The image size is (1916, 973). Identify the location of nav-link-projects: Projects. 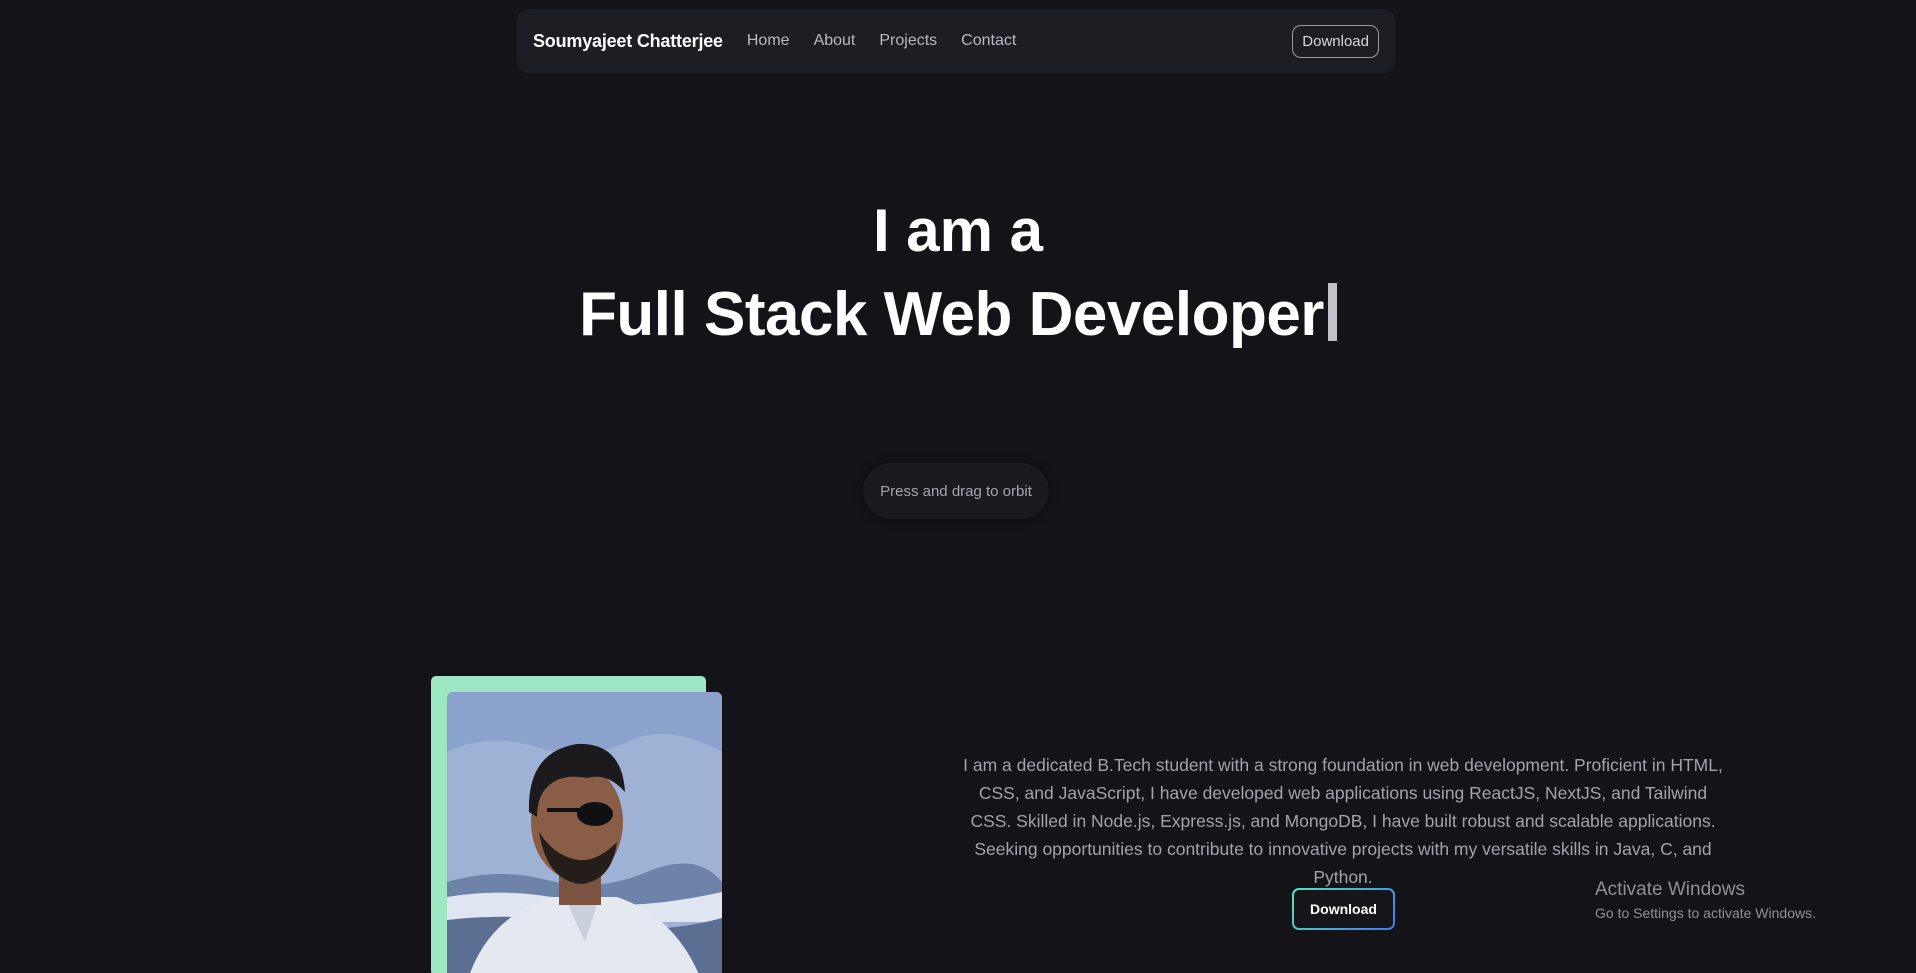
(908, 41).